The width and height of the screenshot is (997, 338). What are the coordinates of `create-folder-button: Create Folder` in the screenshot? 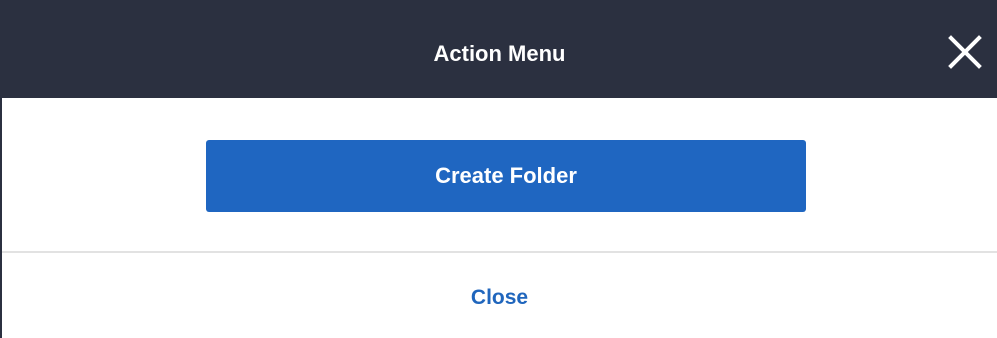 It's located at (506, 176).